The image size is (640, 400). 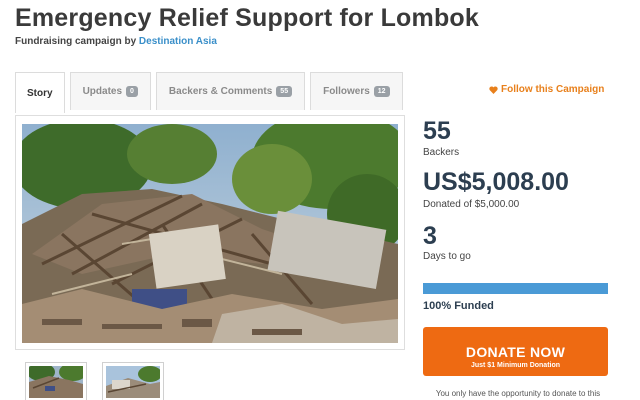 What do you see at coordinates (553, 89) in the screenshot?
I see `follow-label: Follow this Campaign` at bounding box center [553, 89].